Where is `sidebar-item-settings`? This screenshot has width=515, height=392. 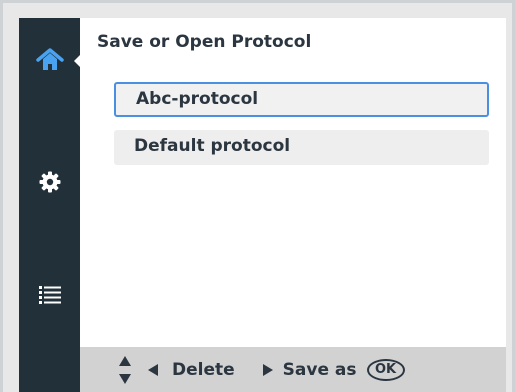 sidebar-item-settings is located at coordinates (49, 182).